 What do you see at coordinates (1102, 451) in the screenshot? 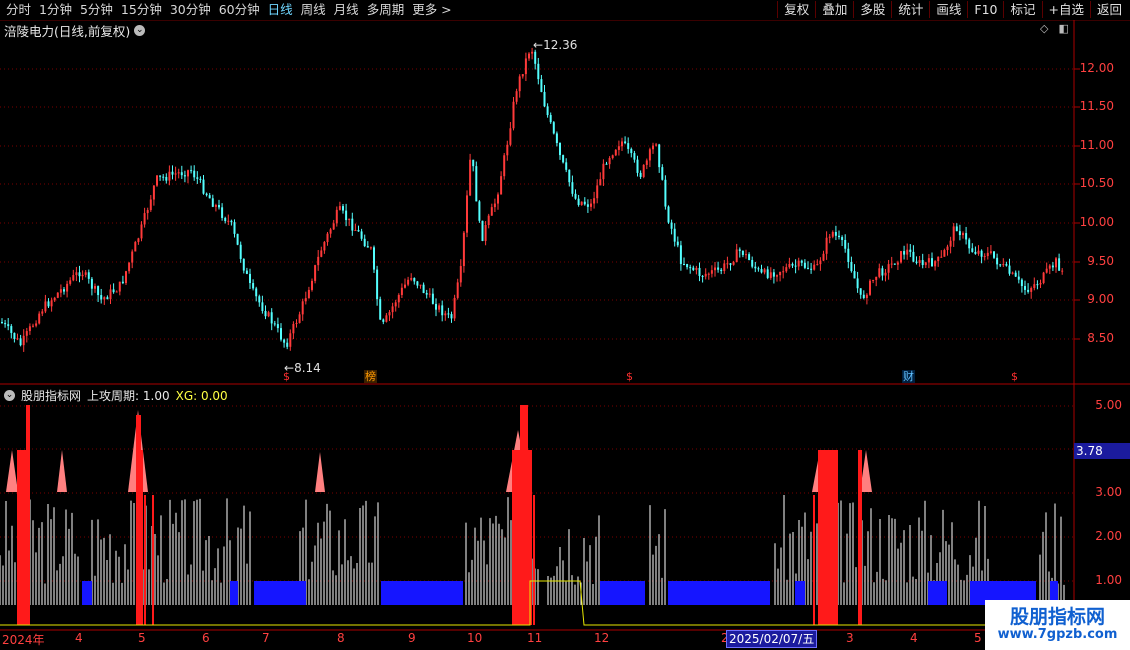
I see `indicator-current-value: 3.78` at bounding box center [1102, 451].